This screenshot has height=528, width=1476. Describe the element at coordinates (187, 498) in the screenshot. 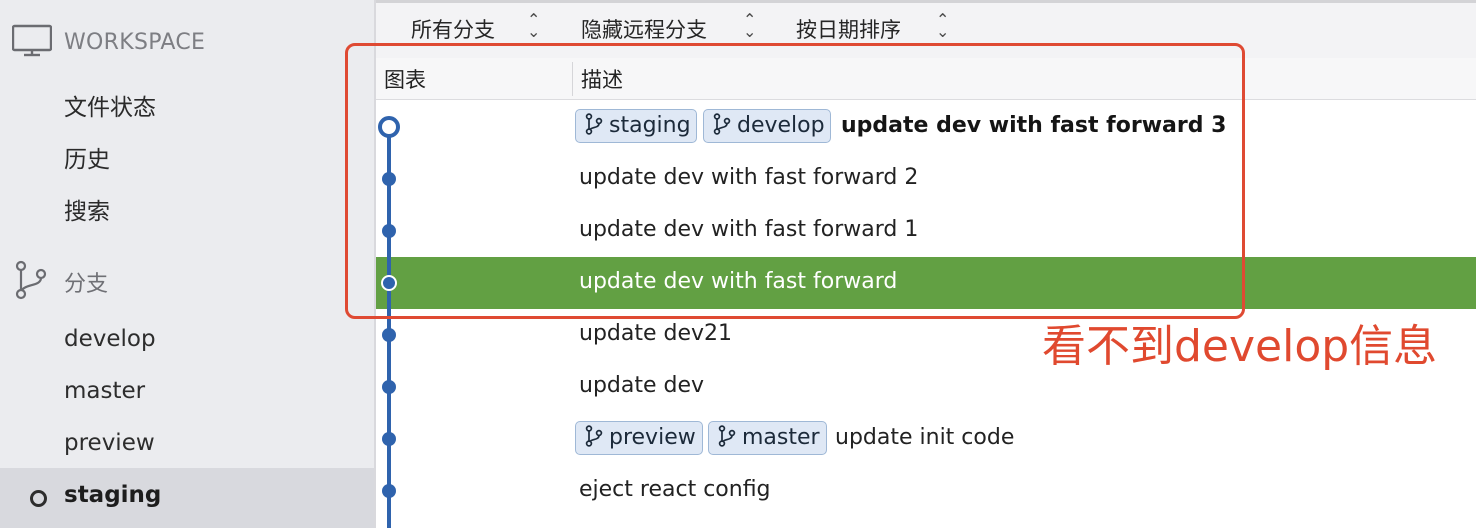

I see `sidebar-branch-staging-row` at that location.